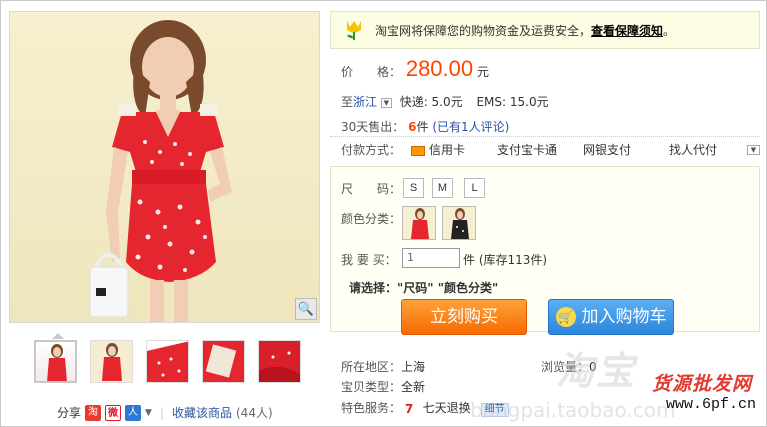 The image size is (767, 427). What do you see at coordinates (371, 150) in the screenshot?
I see `payment-label: 付款方式：` at bounding box center [371, 150].